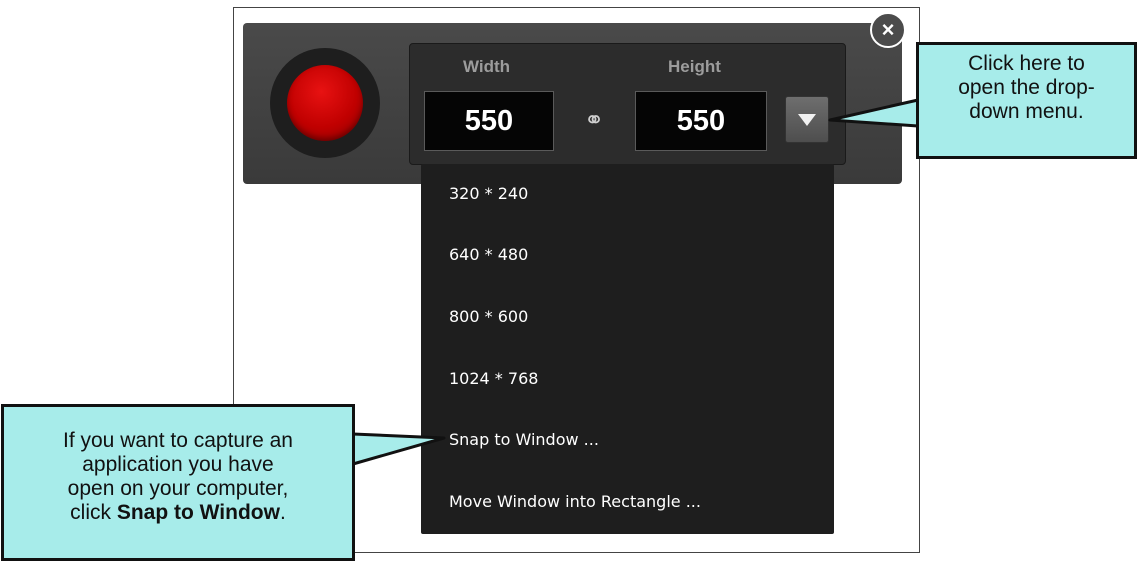 The image size is (1139, 565). What do you see at coordinates (178, 440) in the screenshot?
I see `snap-callout-line1: If you want to capture an` at bounding box center [178, 440].